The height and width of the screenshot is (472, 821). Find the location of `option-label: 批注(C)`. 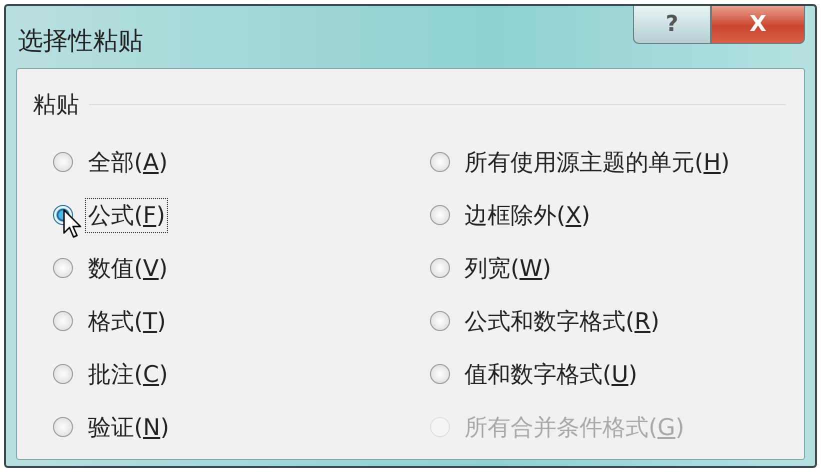

option-label: 批注(C) is located at coordinates (128, 374).